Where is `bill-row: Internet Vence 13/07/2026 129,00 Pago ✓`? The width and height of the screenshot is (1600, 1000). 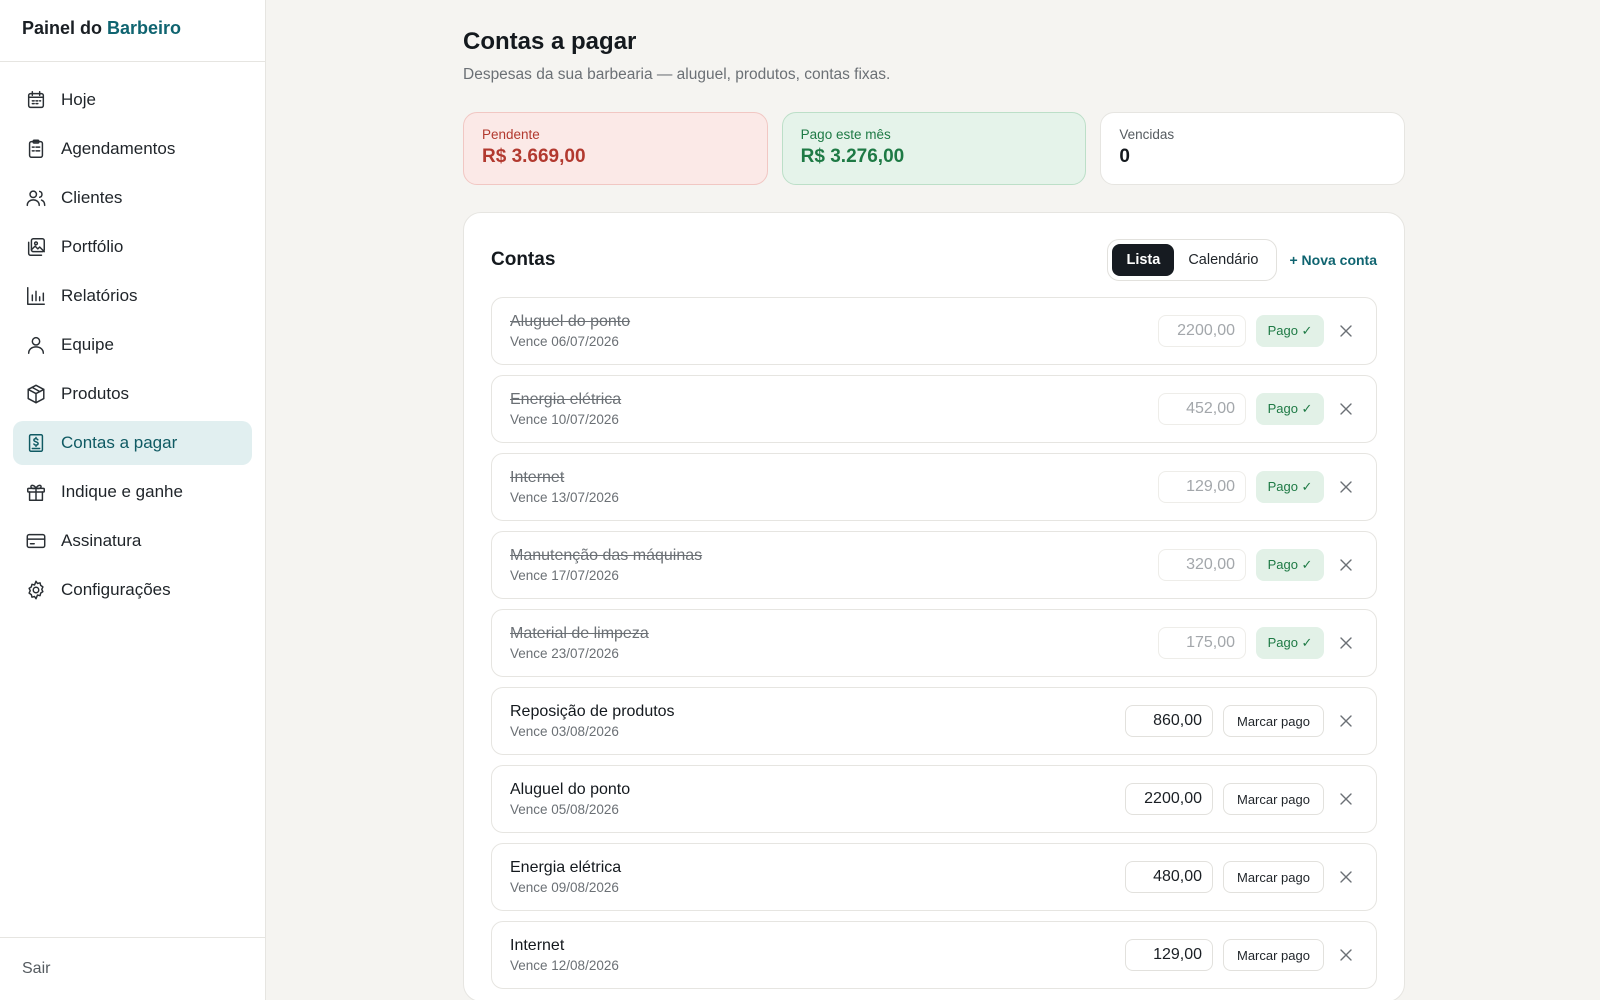 bill-row: Internet Vence 13/07/2026 129,00 Pago ✓ is located at coordinates (934, 487).